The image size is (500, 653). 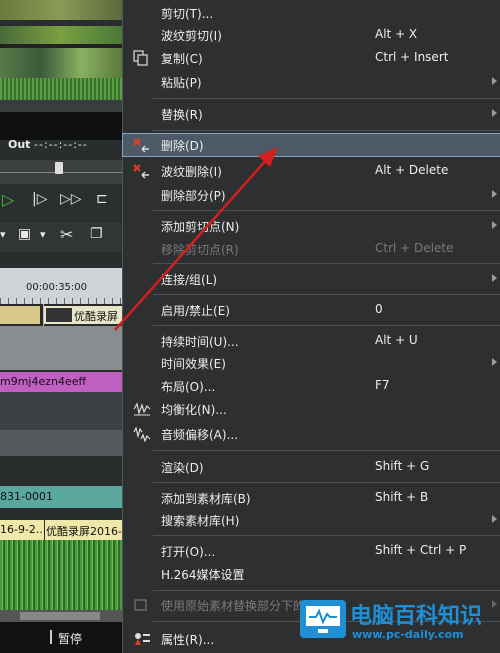 What do you see at coordinates (421, 550) in the screenshot?
I see `menu-item-shortcut: Shift + Ctrl + P` at bounding box center [421, 550].